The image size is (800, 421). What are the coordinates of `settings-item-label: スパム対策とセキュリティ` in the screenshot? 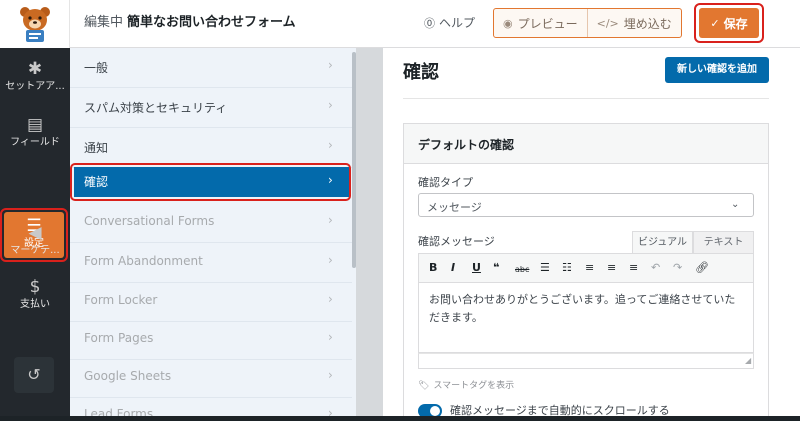 It's located at (156, 108).